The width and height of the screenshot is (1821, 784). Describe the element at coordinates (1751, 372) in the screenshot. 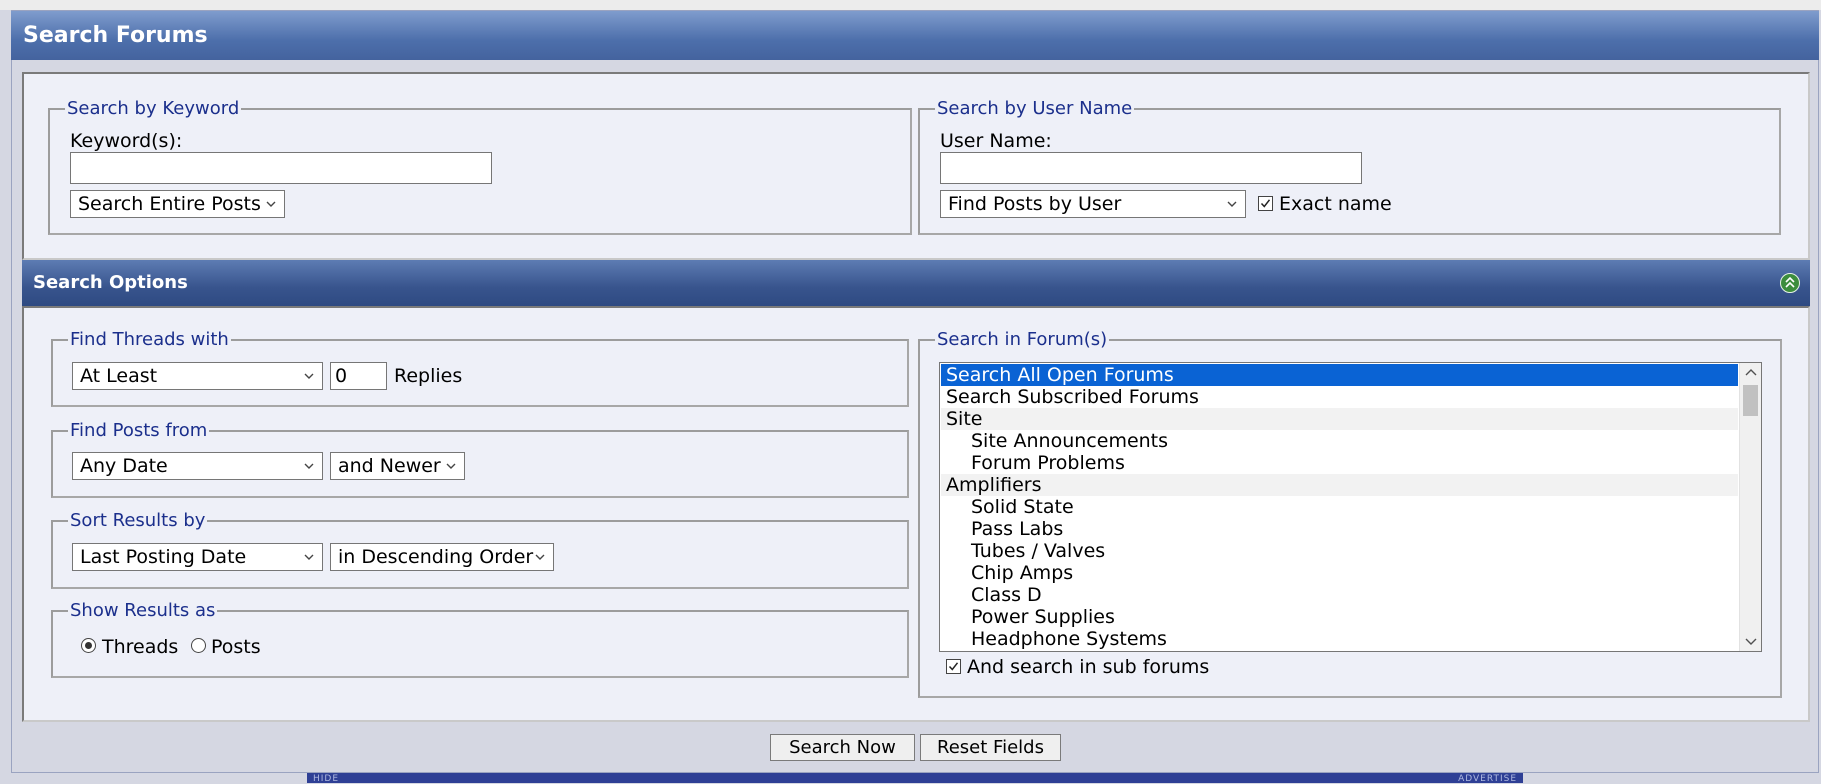

I see `scroll-up-icon` at that location.